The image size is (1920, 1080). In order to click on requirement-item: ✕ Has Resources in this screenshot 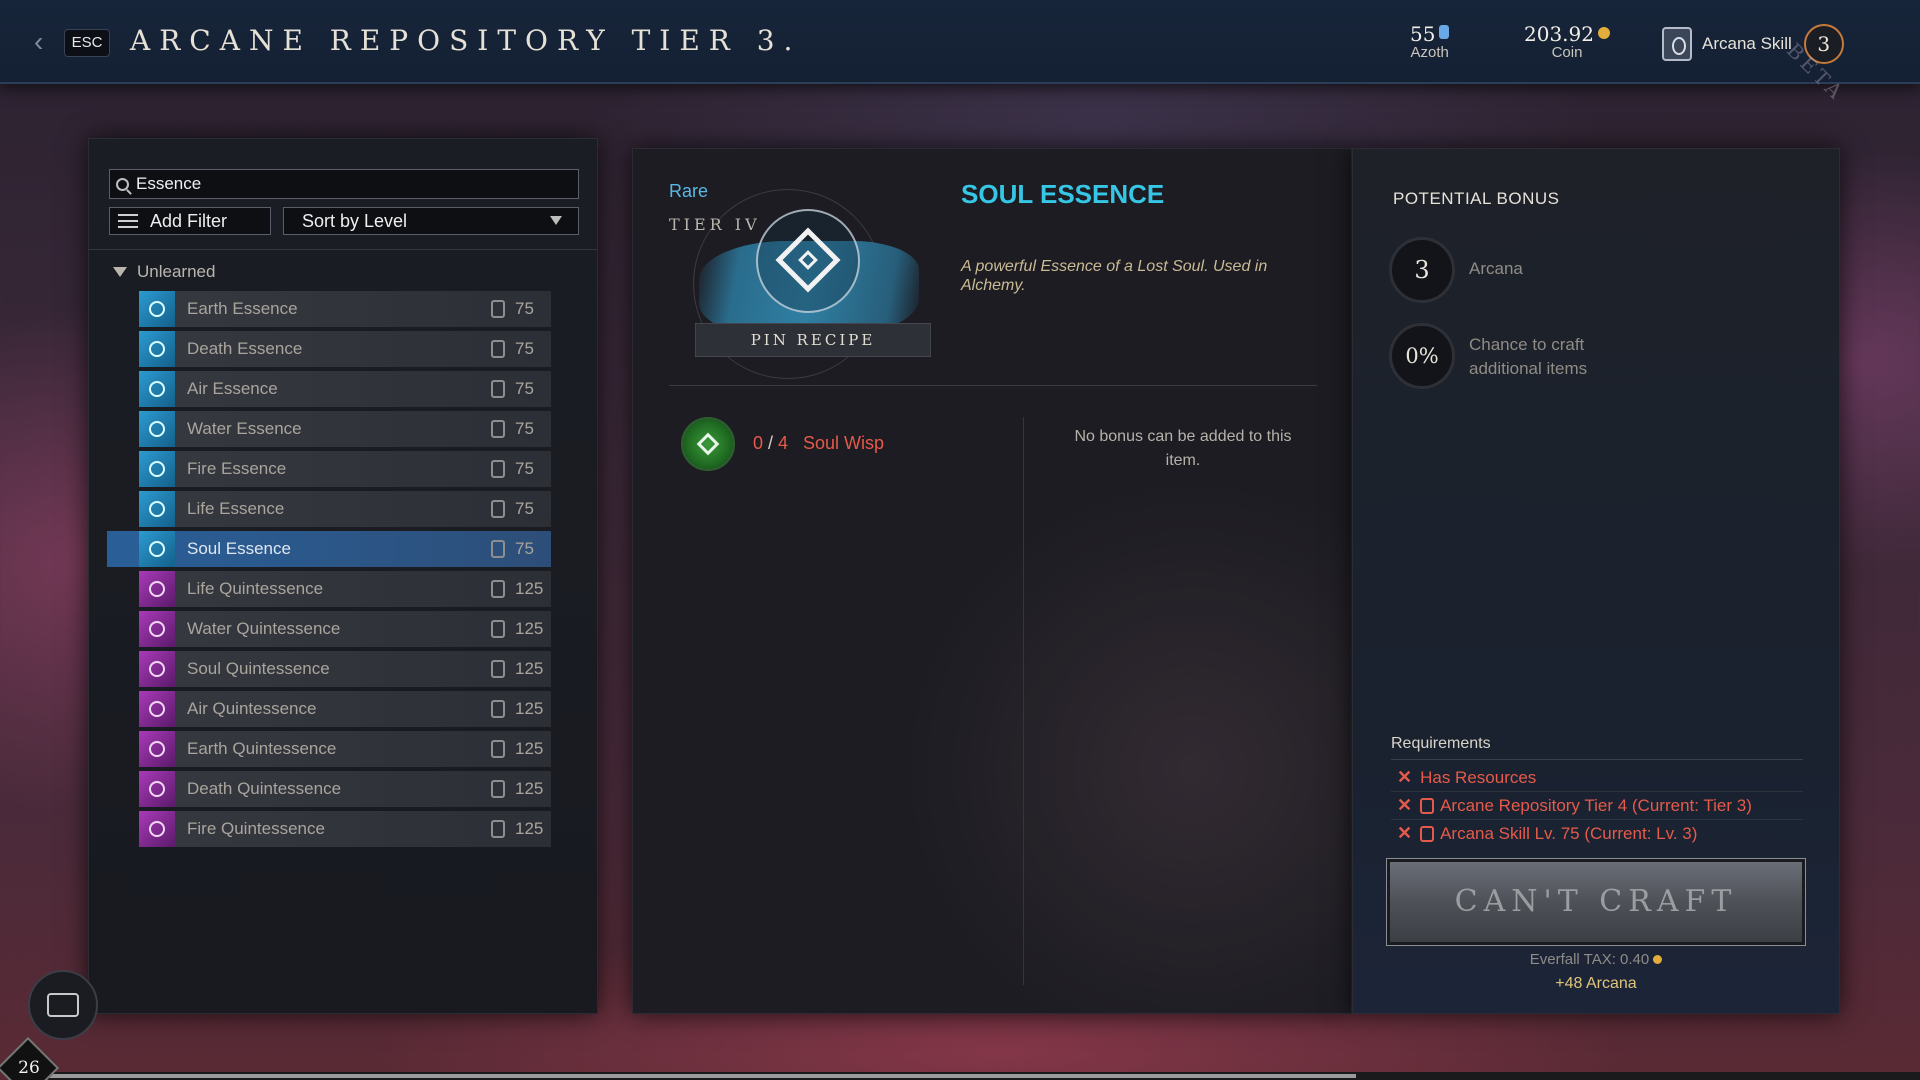, I will do `click(1467, 777)`.